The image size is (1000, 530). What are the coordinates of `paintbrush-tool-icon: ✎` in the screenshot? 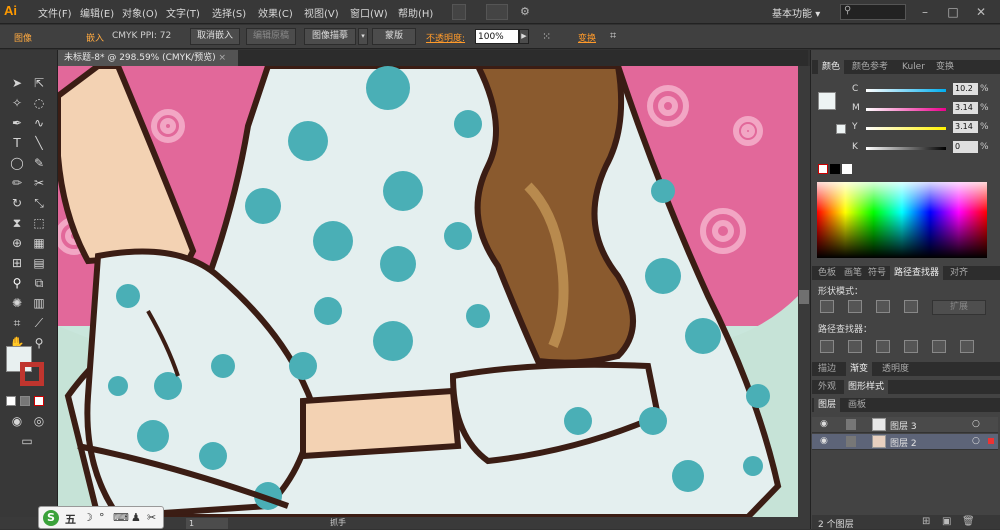 It's located at (39, 163).